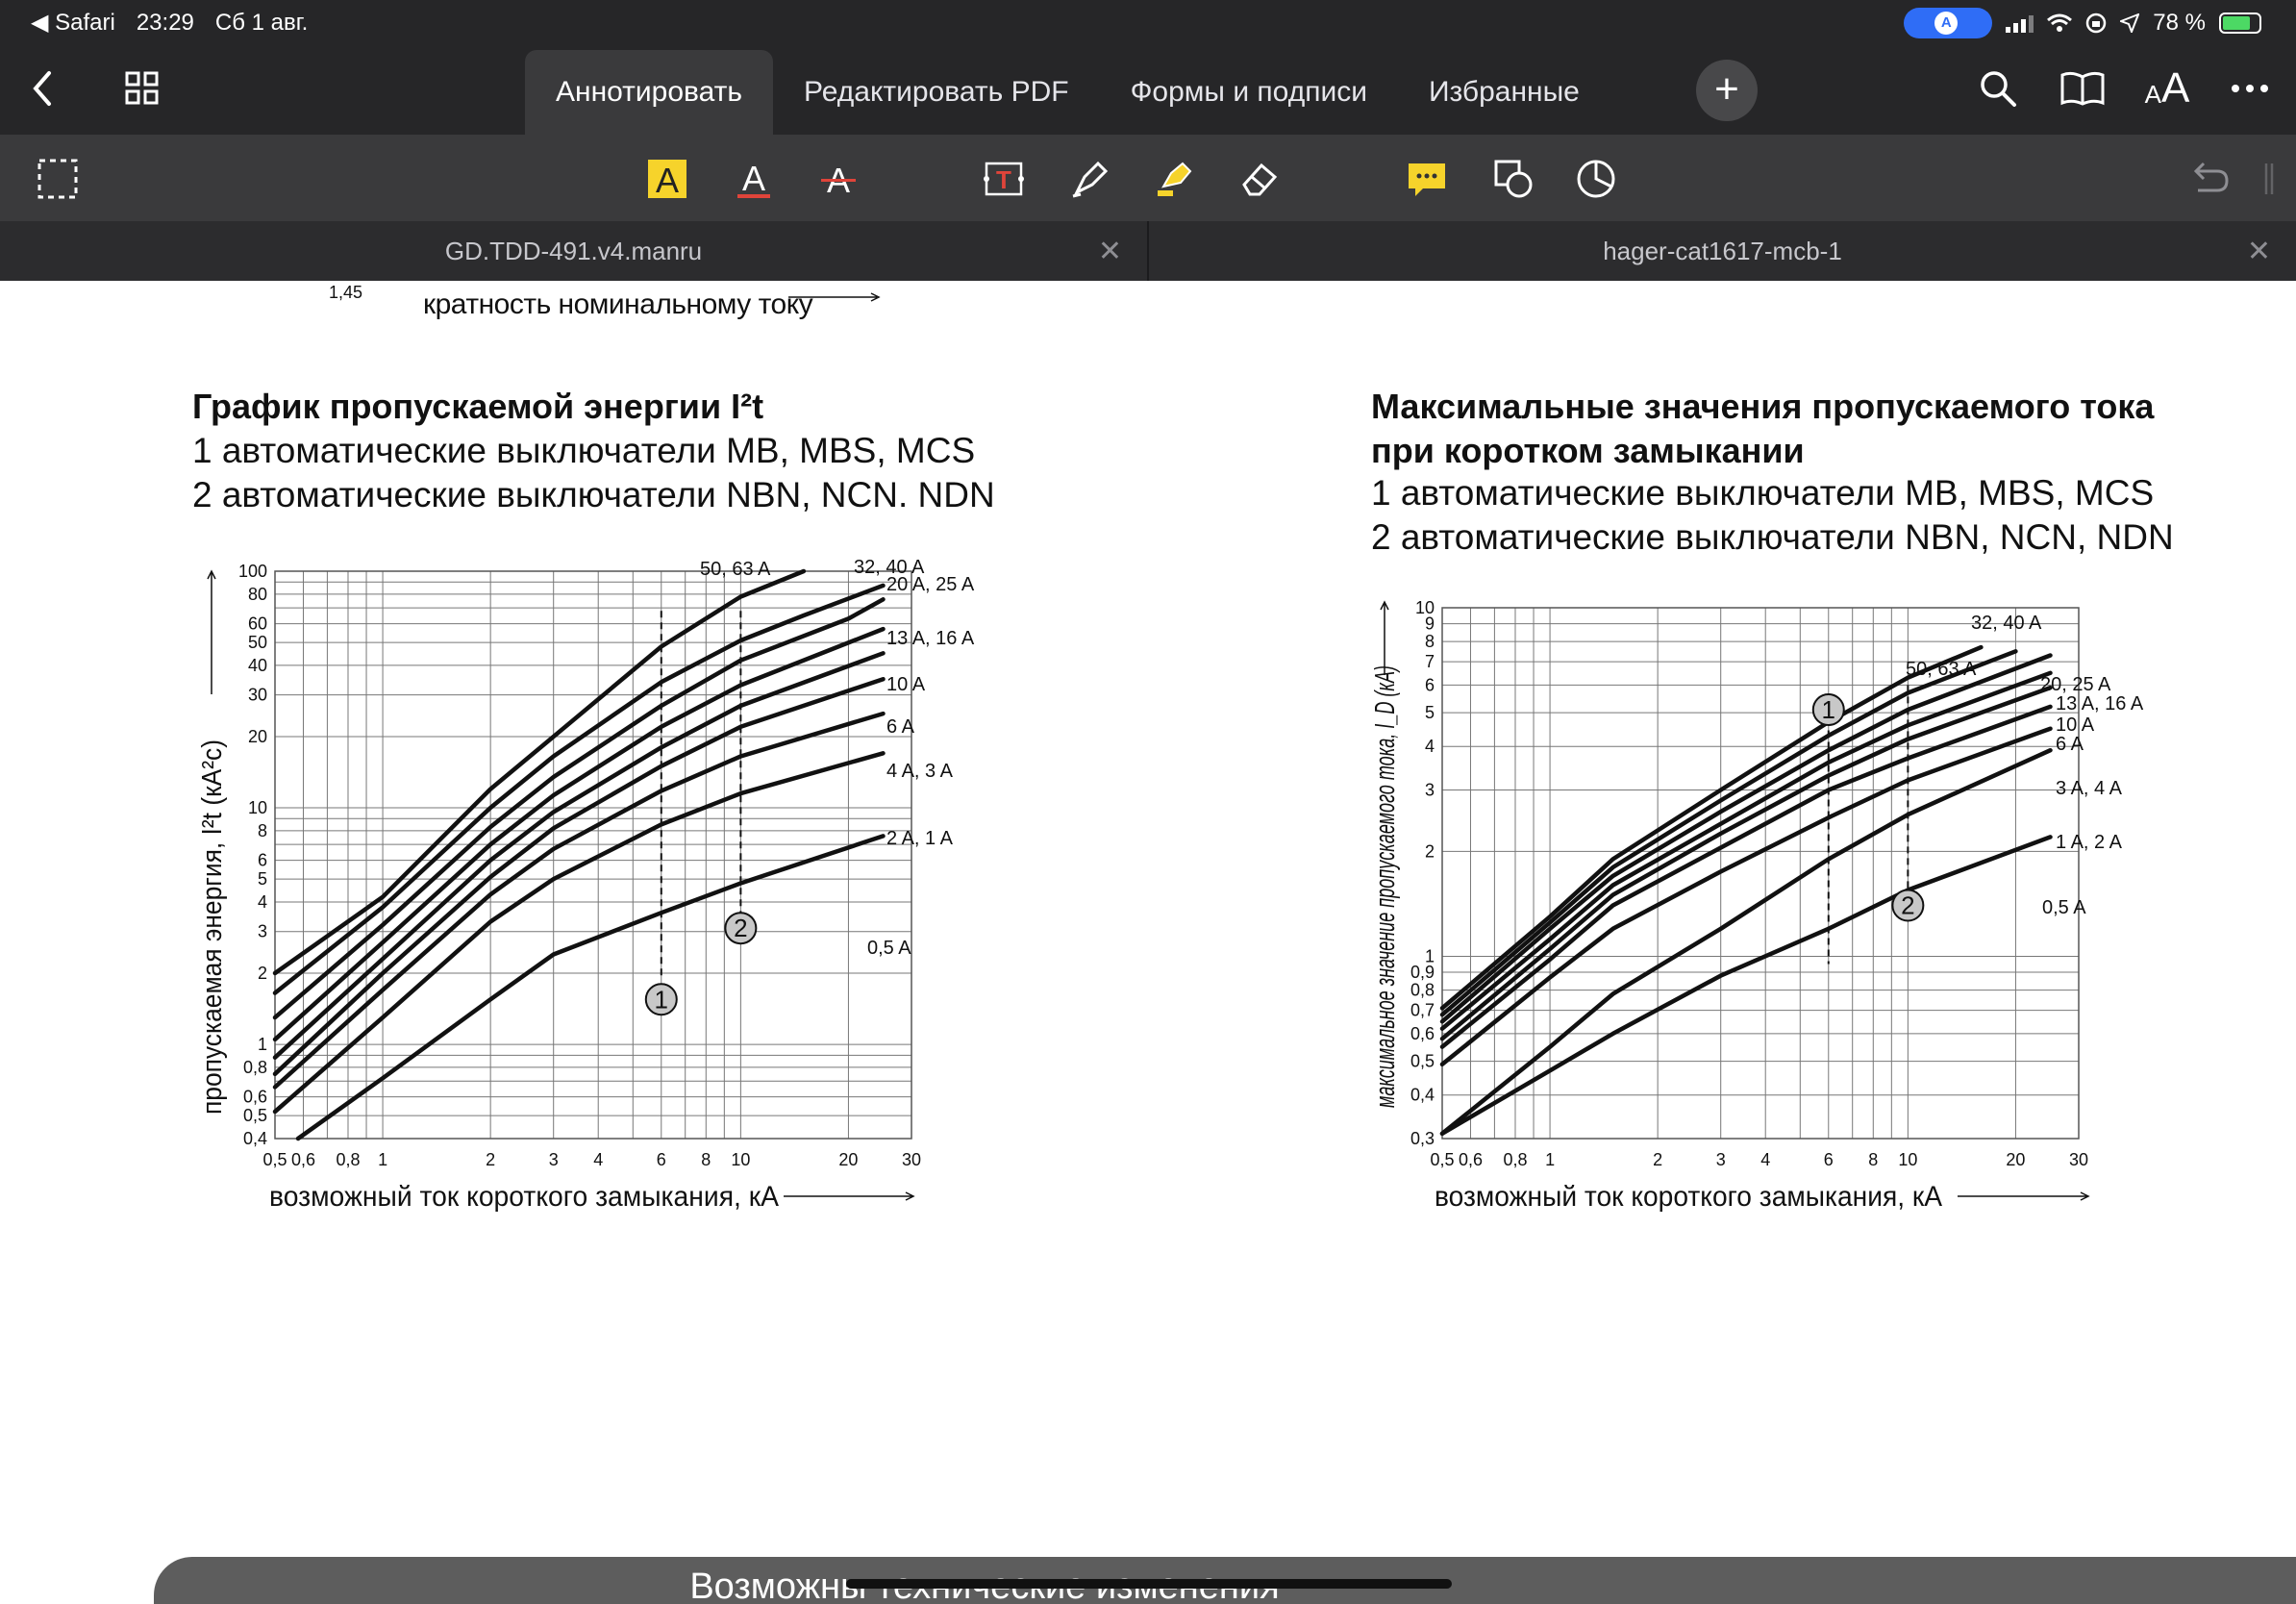 The width and height of the screenshot is (2296, 1604). What do you see at coordinates (920, 771) in the screenshot?
I see `series-label: 4 A, 3 A` at bounding box center [920, 771].